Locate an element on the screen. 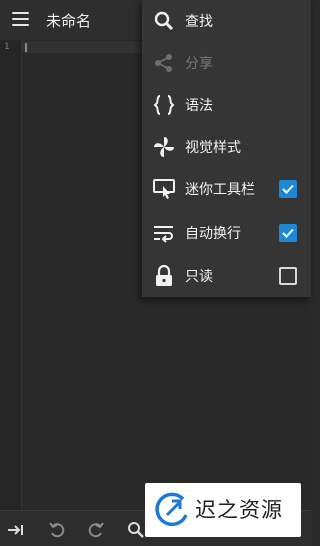  menu-item-label: 查找 is located at coordinates (199, 22).